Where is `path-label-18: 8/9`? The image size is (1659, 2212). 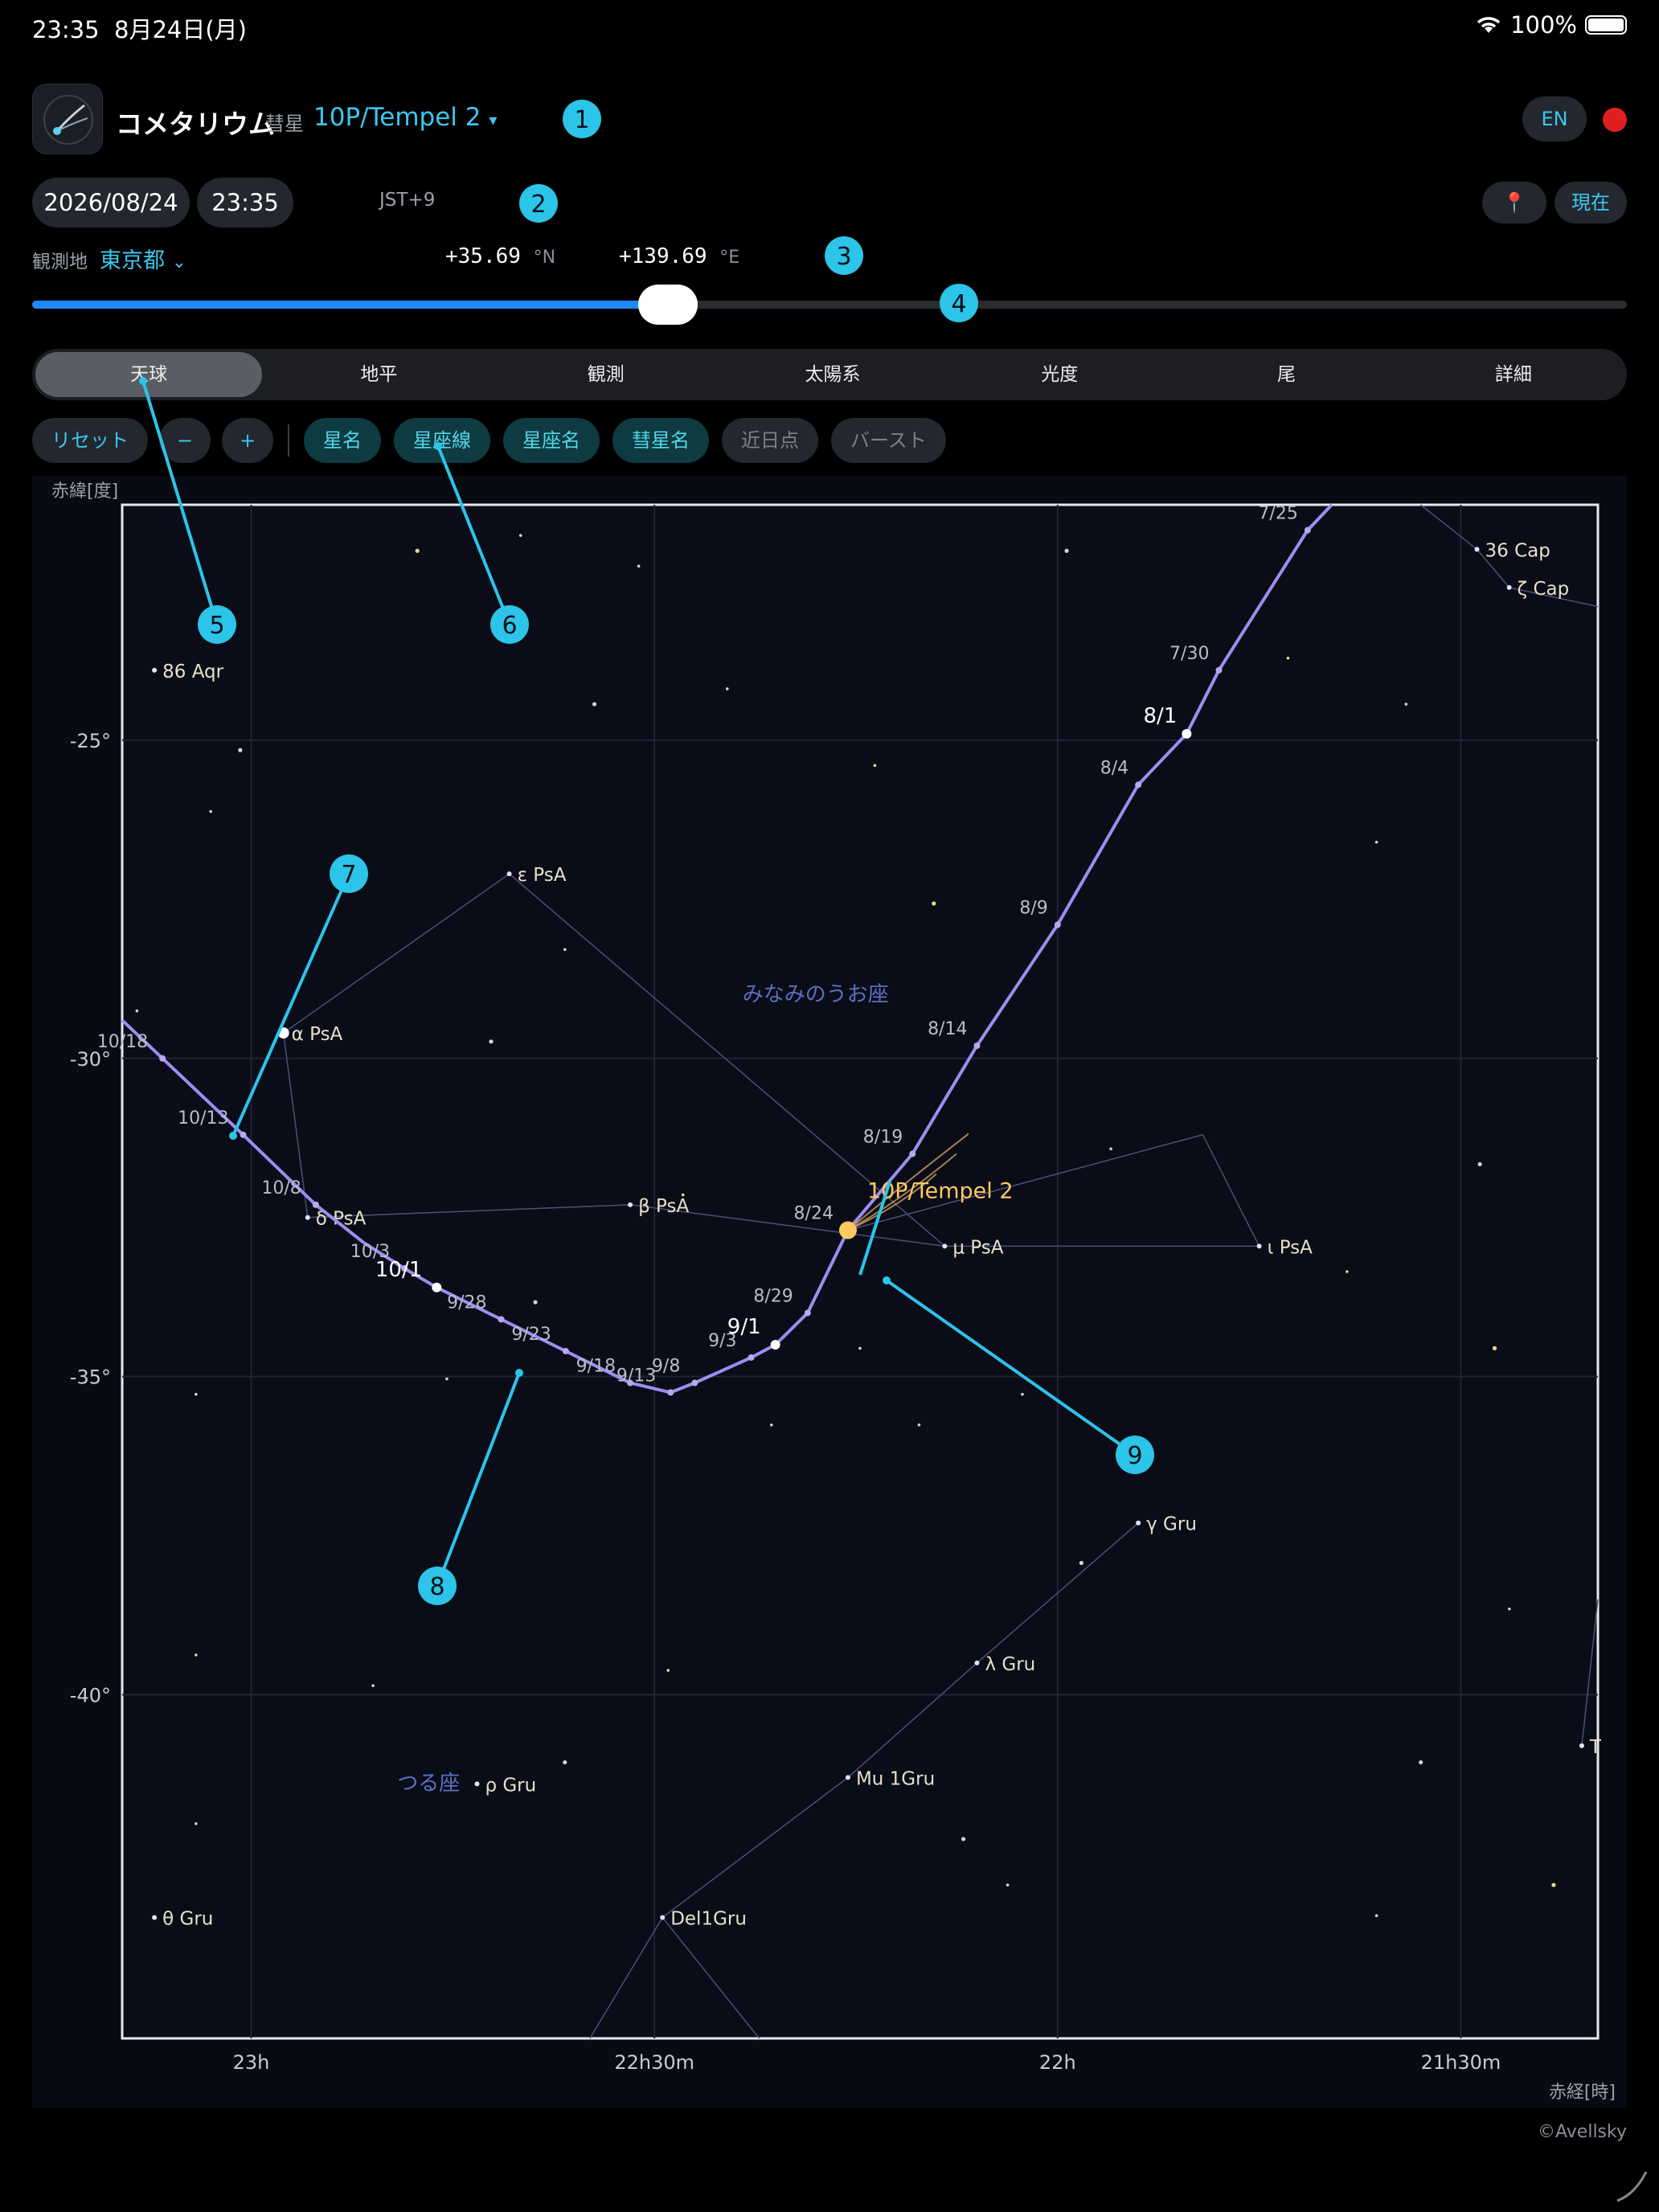
path-label-18: 8/9 is located at coordinates (1033, 909).